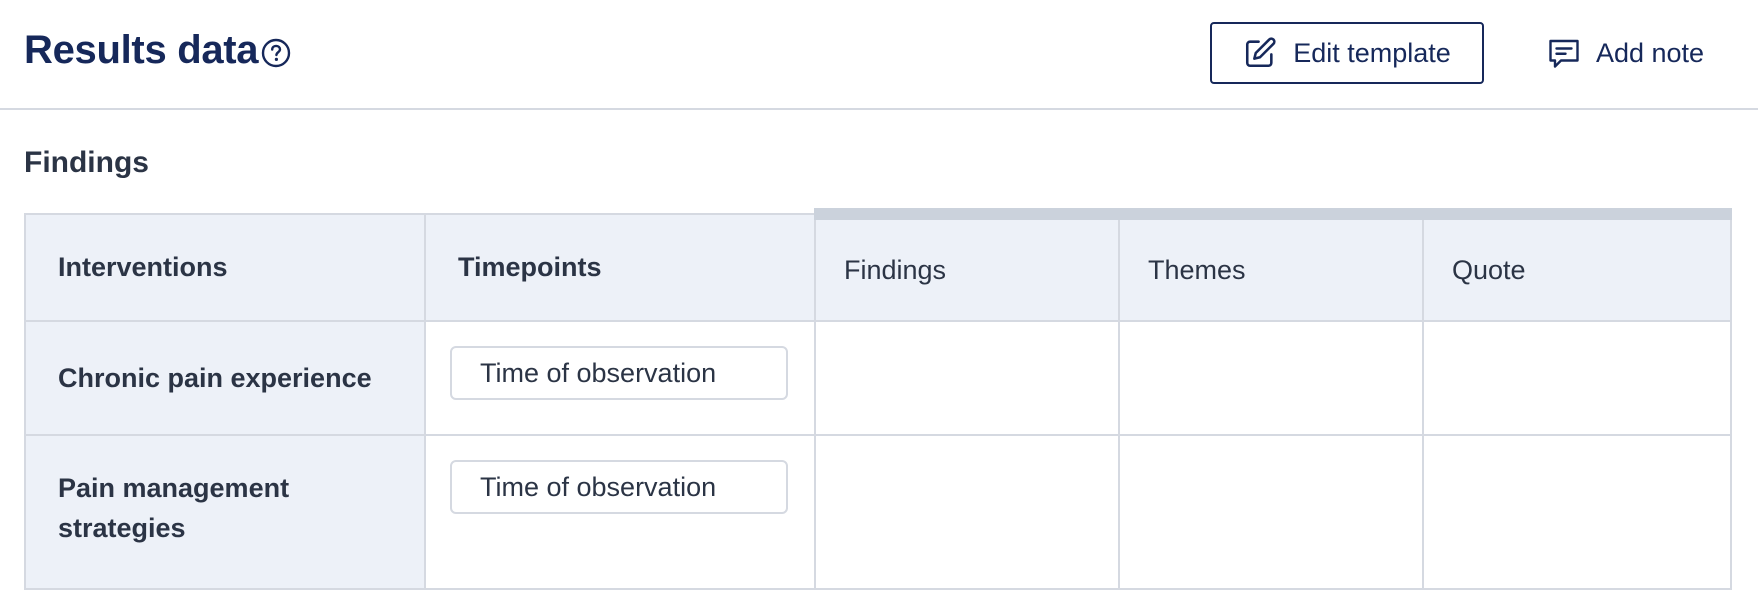  What do you see at coordinates (1650, 52) in the screenshot?
I see `add-note-label: Add note` at bounding box center [1650, 52].